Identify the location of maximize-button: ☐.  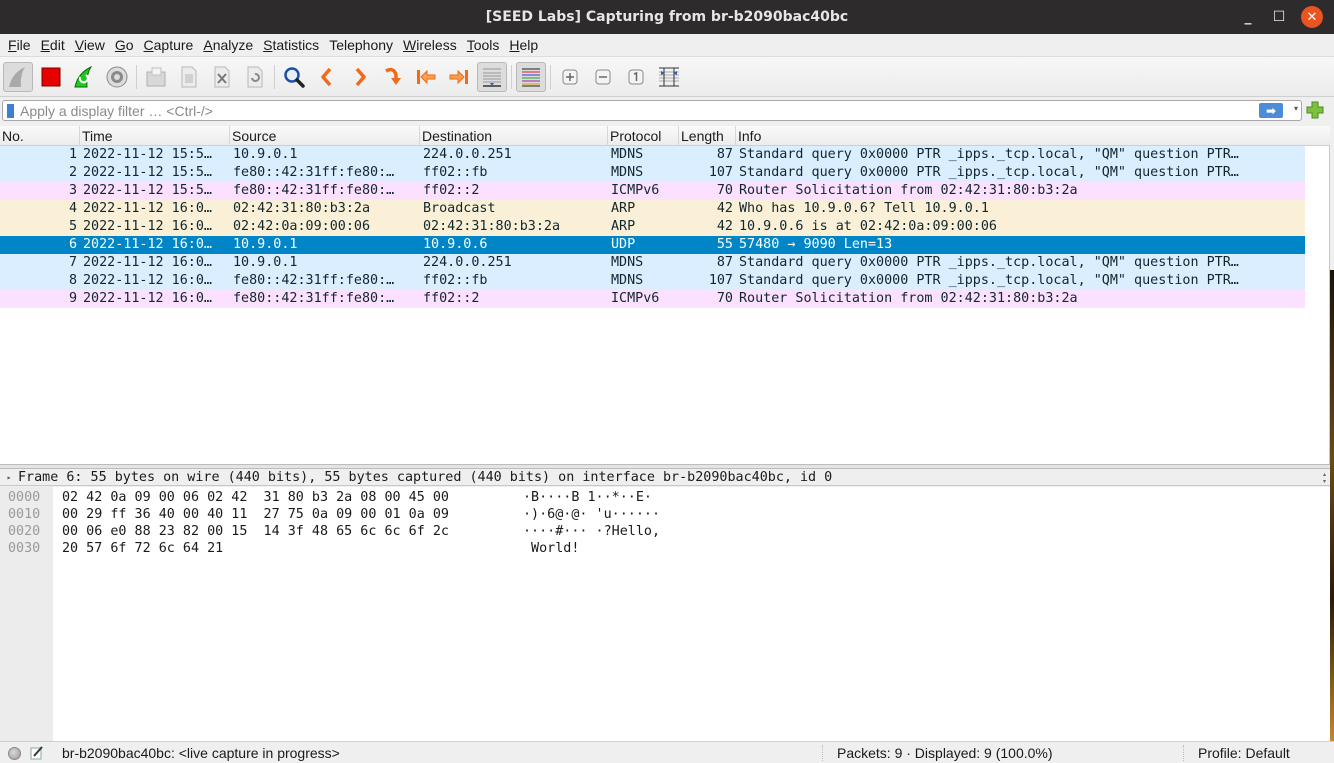
(1279, 17).